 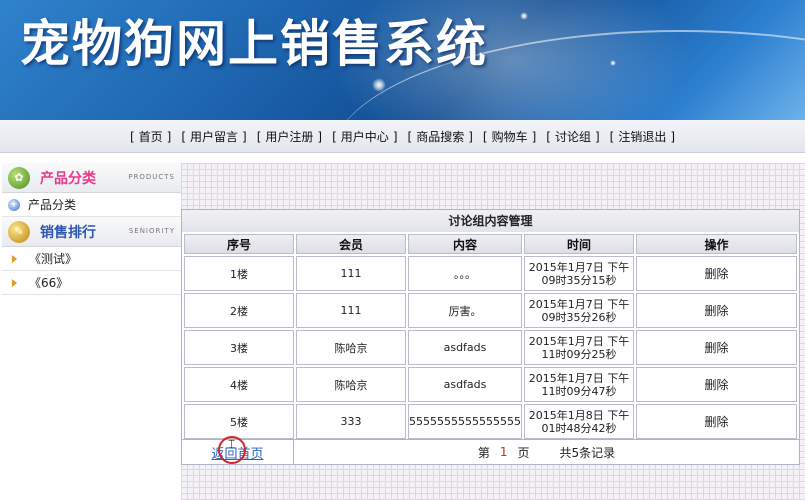 I want to click on nav-item-logout: [注销退出], so click(x=642, y=136).